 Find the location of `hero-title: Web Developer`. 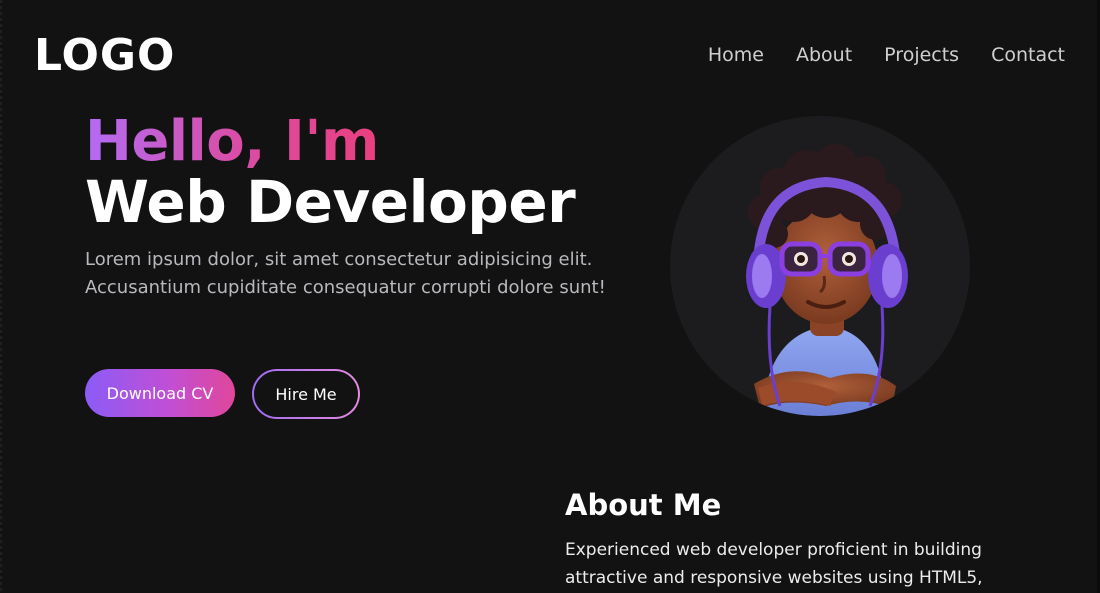

hero-title: Web Developer is located at coordinates (330, 202).